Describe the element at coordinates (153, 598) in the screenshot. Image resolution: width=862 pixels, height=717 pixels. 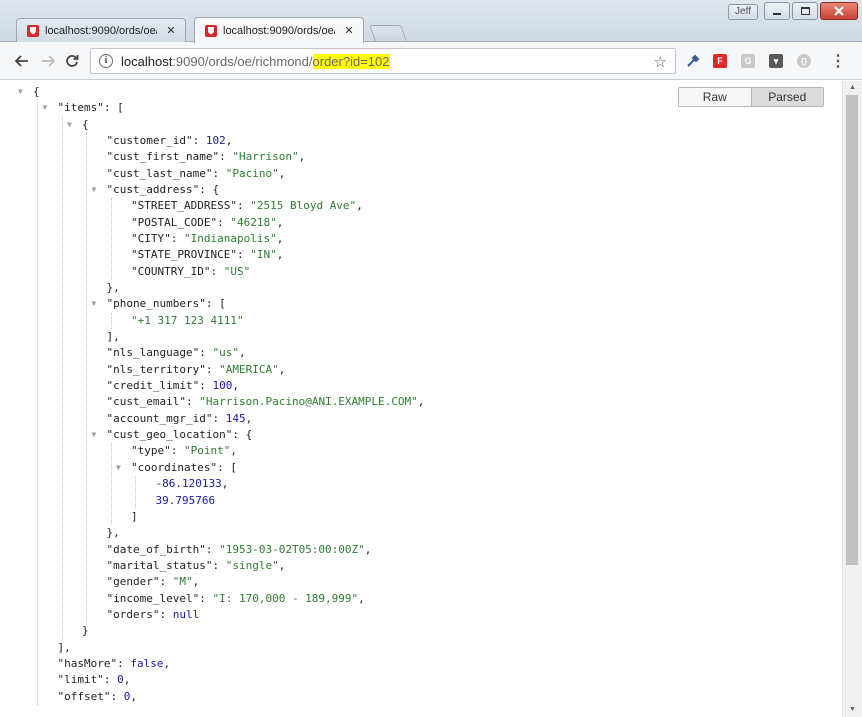
I see `json-key: "income_level"` at that location.